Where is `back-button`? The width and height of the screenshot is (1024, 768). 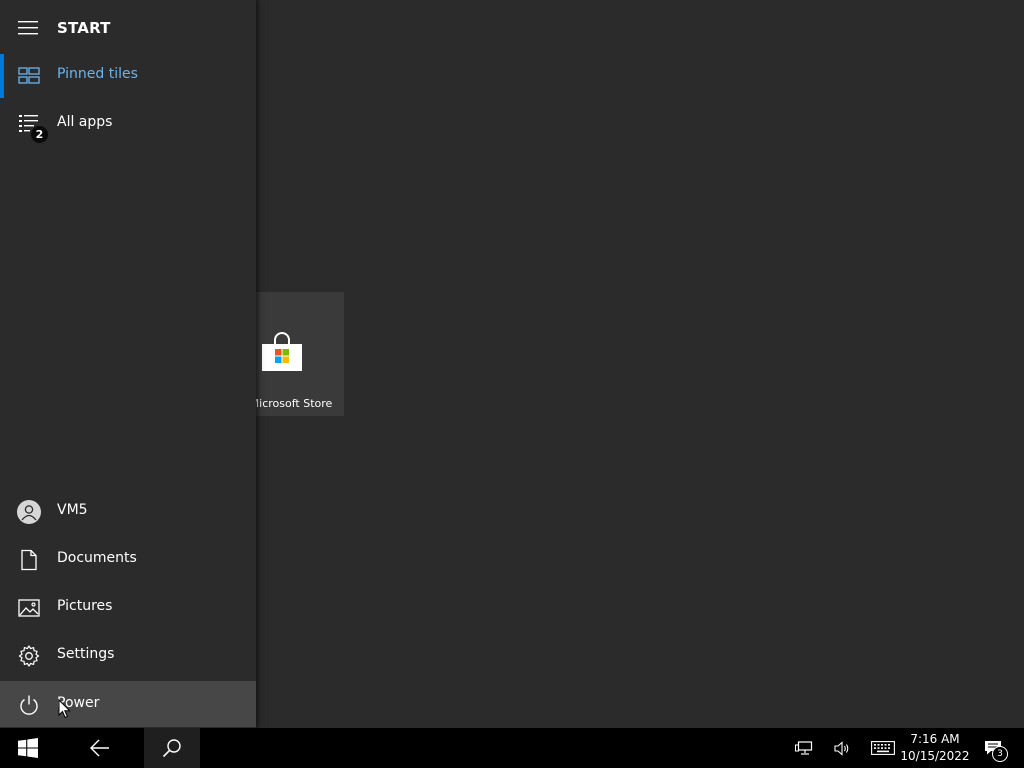 back-button is located at coordinates (100, 748).